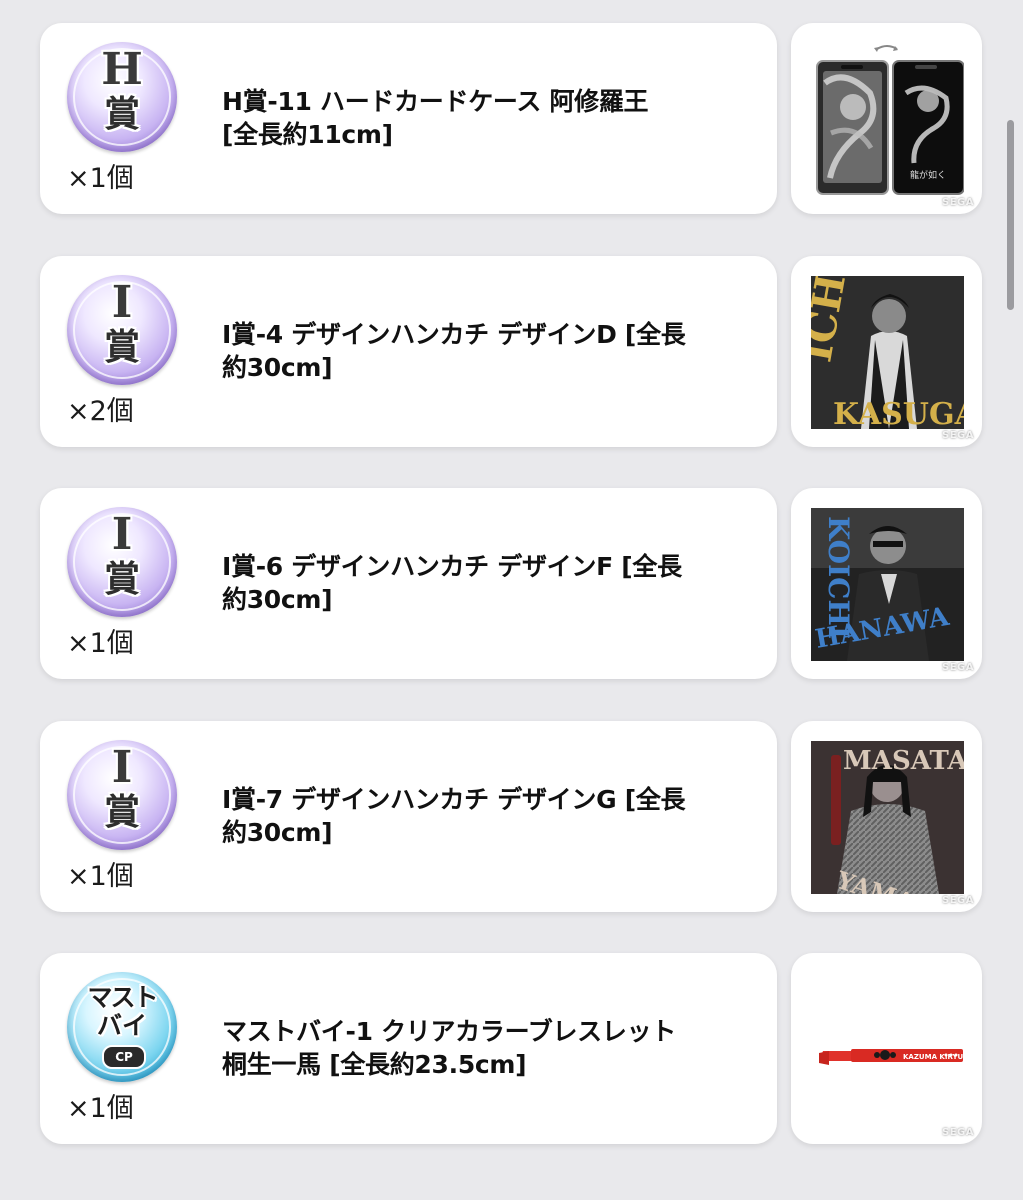 This screenshot has width=1023, height=1200. Describe the element at coordinates (435, 118) in the screenshot. I see `prize-title: H賞-11 ハードカードケース 阿修羅王 [全長約11cm]` at that location.